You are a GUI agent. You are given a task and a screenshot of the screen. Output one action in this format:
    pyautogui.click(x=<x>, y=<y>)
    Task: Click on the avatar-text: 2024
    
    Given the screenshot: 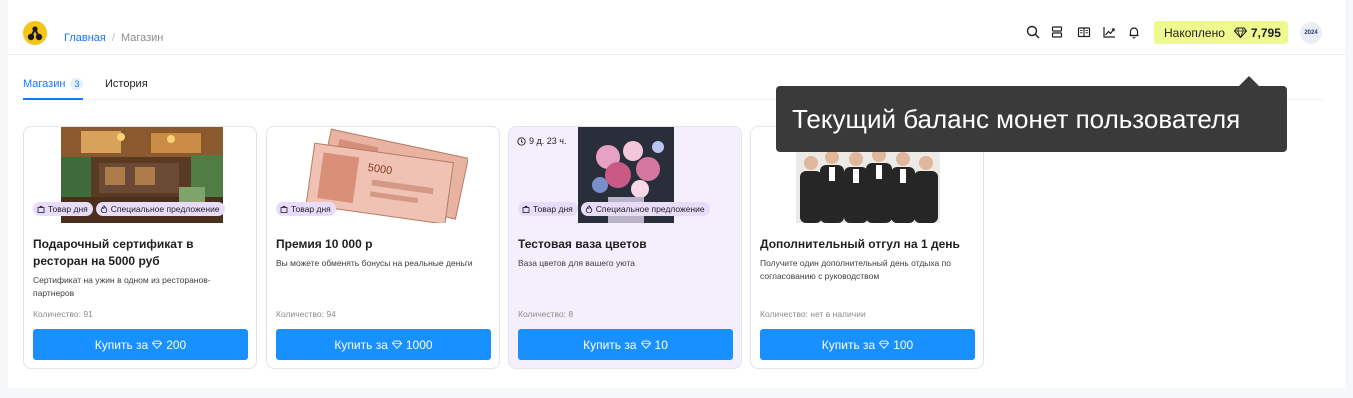 What is the action you would take?
    pyautogui.click(x=1311, y=33)
    